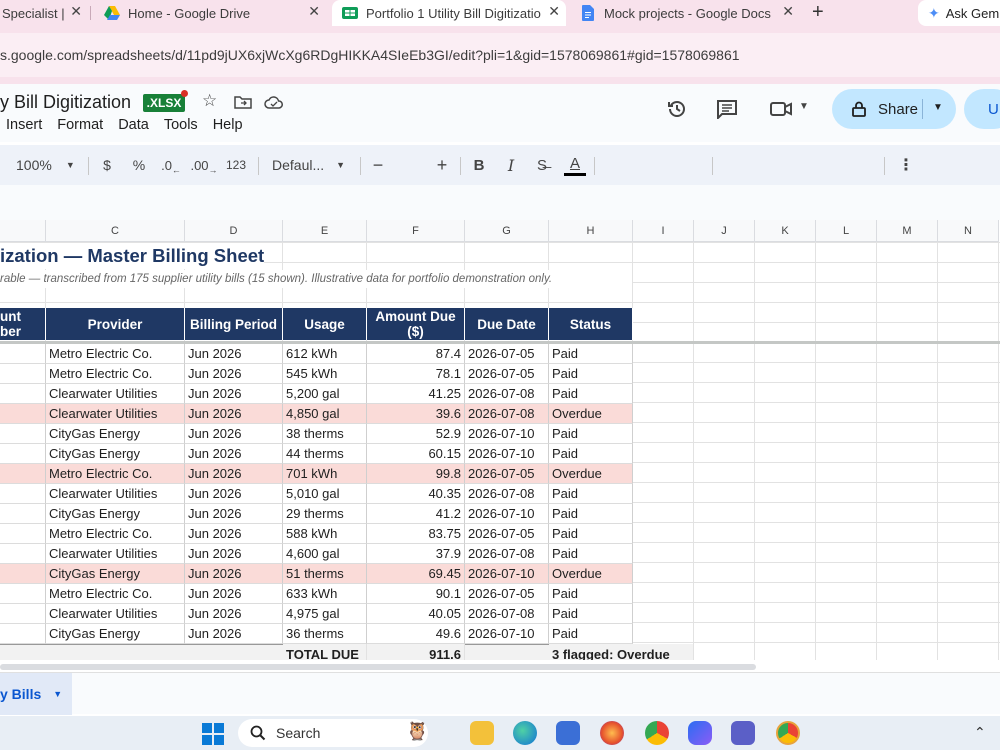 The height and width of the screenshot is (750, 1000). Describe the element at coordinates (44, 13) in the screenshot. I see `tab-specialist: Specialist | ✕` at that location.